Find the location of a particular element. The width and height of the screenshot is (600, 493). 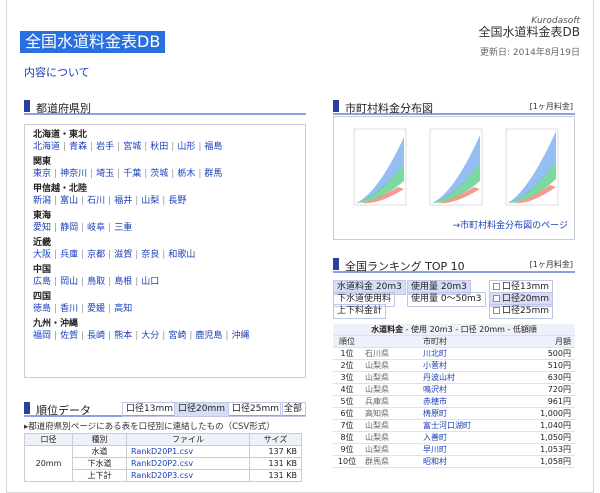

rank-cell: 1位 is located at coordinates (347, 354).